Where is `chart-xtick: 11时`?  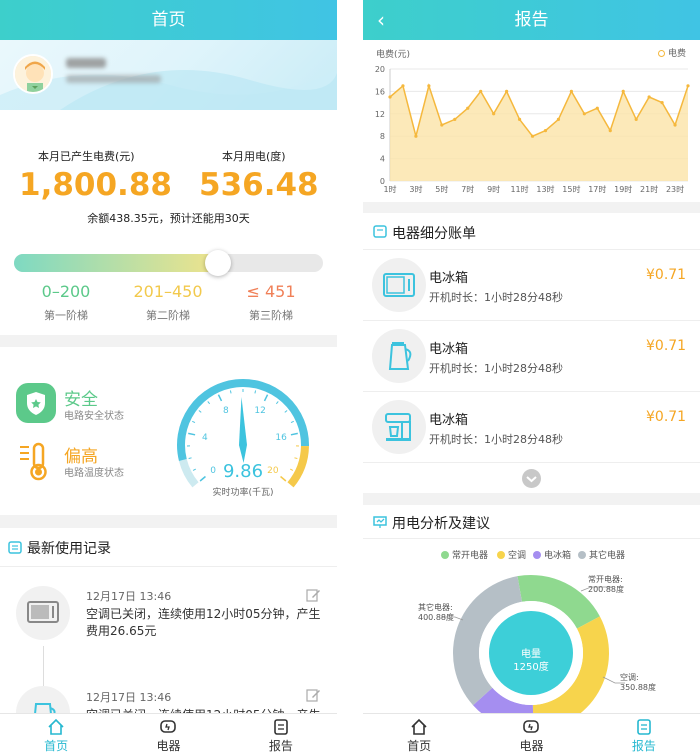 chart-xtick: 11时 is located at coordinates (519, 189).